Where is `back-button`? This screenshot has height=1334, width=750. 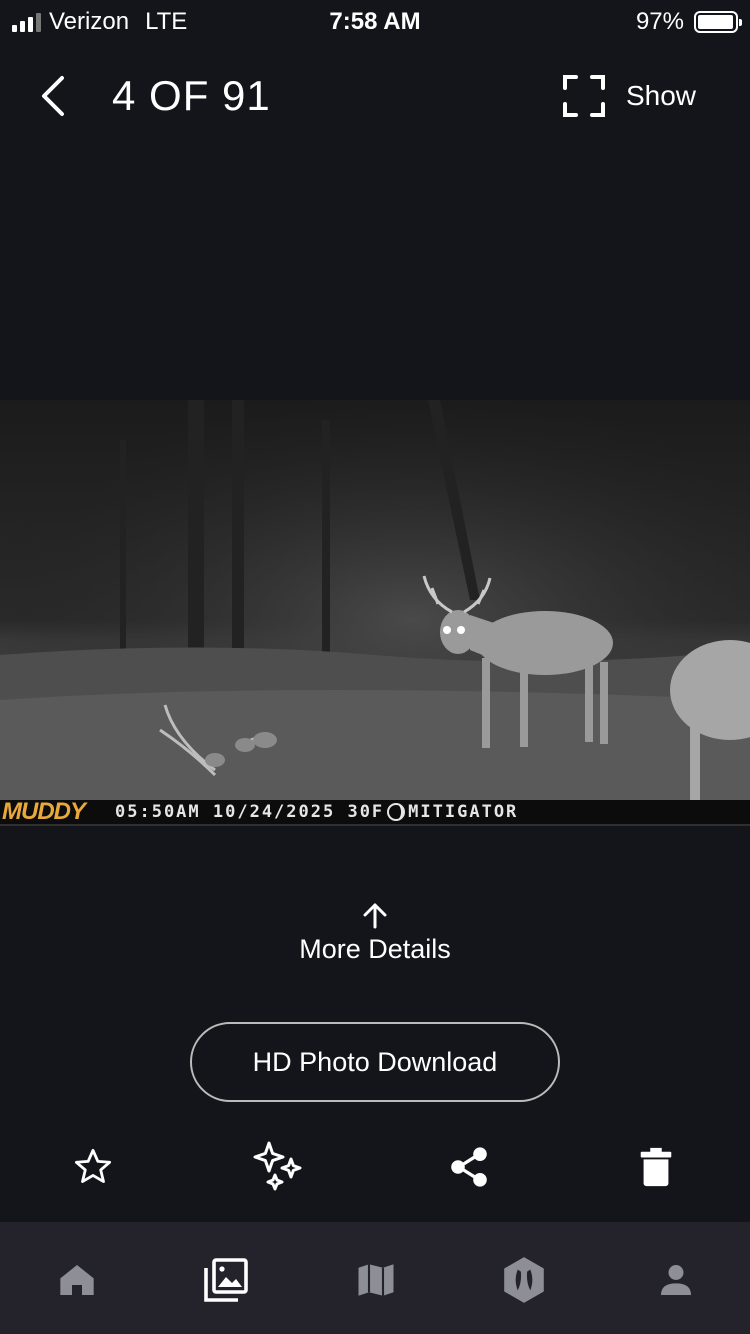 back-button is located at coordinates (56, 96).